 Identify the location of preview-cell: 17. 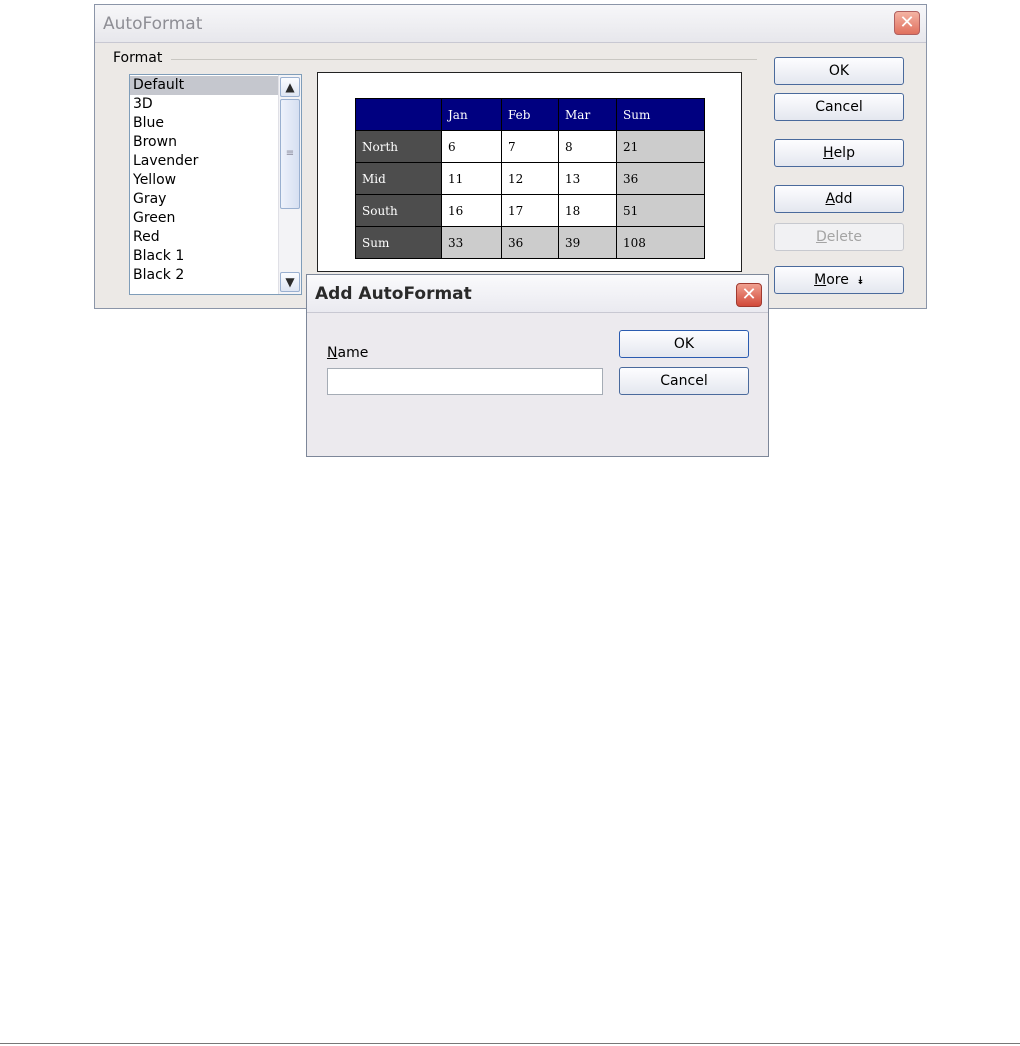
(530, 210).